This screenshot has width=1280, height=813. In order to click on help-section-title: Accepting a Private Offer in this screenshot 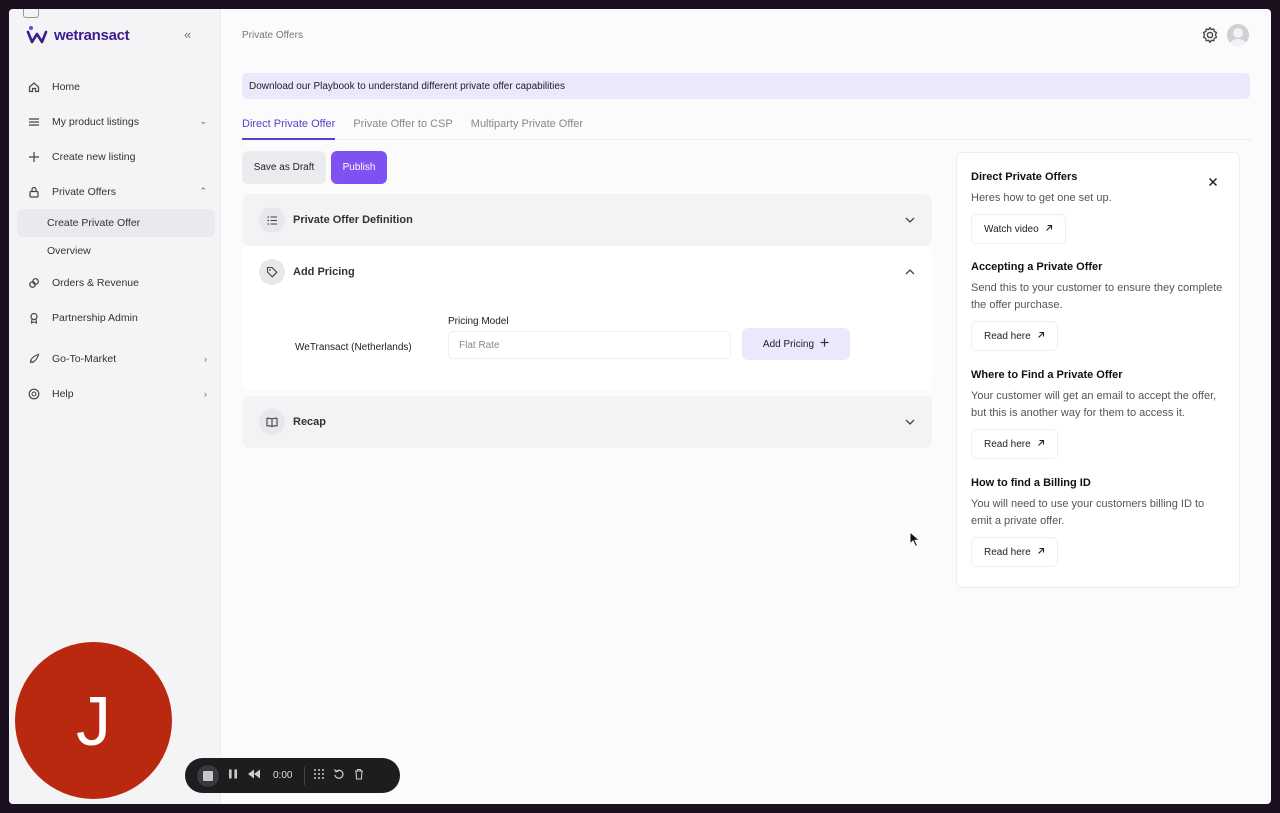, I will do `click(1037, 267)`.